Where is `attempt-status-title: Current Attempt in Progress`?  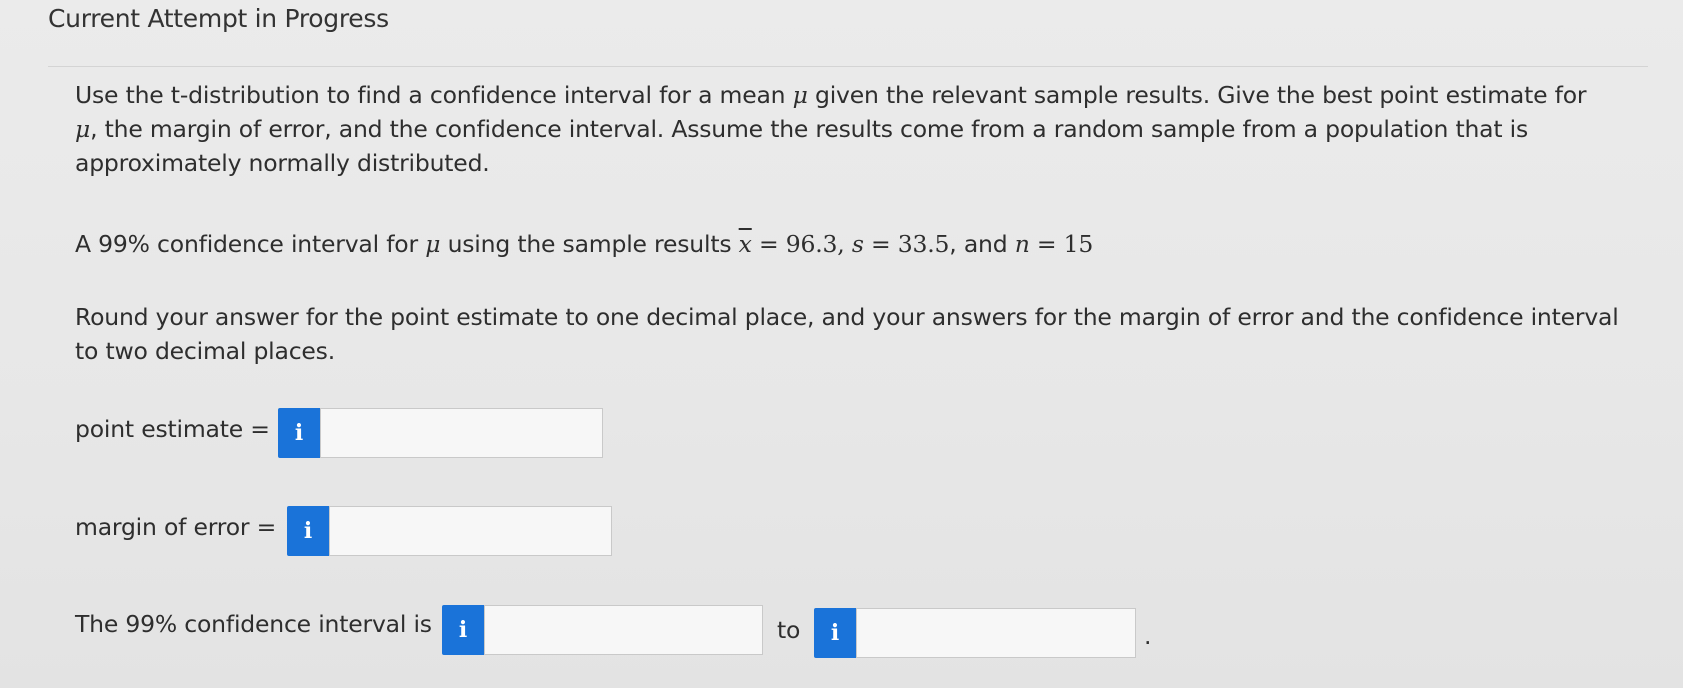
attempt-status-title: Current Attempt in Progress is located at coordinates (218, 18).